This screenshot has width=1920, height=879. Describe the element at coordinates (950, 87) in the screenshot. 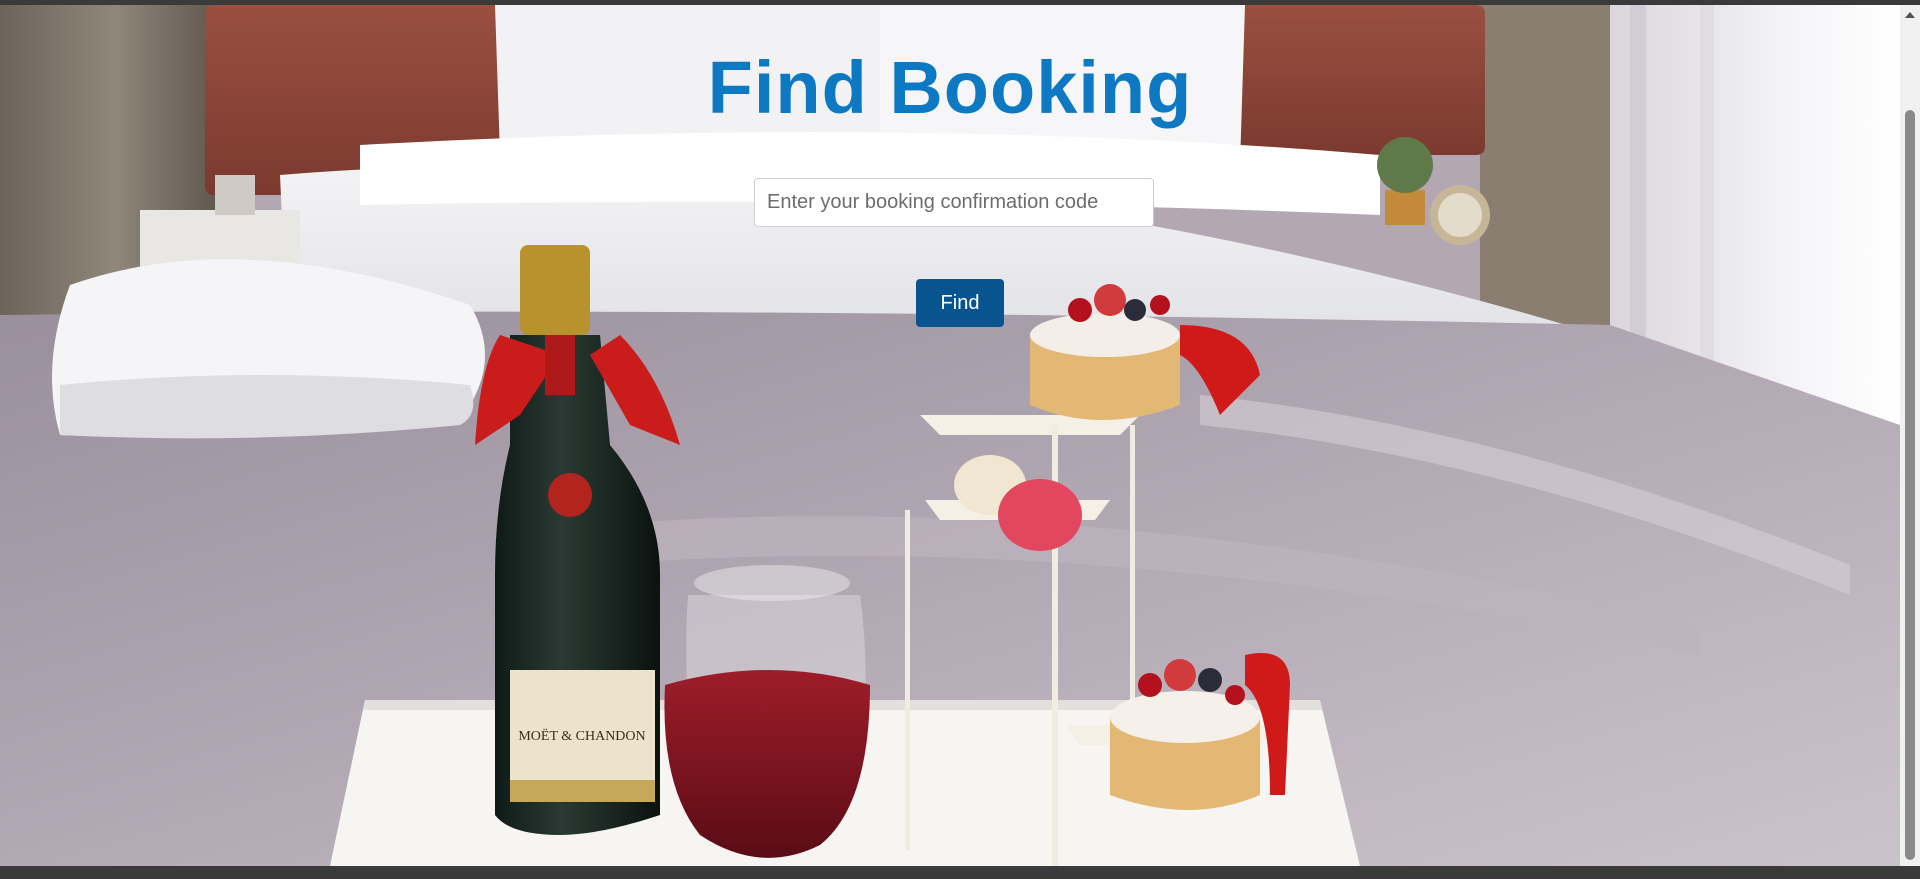

I see `page-title: Find Booking` at that location.